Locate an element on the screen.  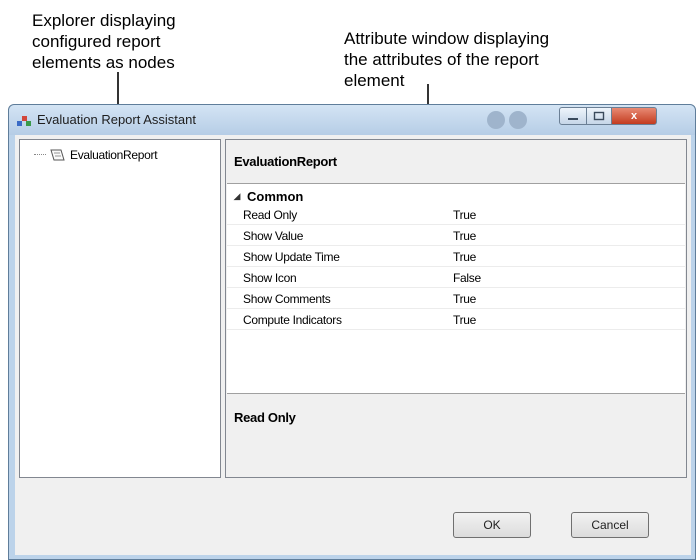
property-row: Compute Indicators True is located at coordinates (456, 320).